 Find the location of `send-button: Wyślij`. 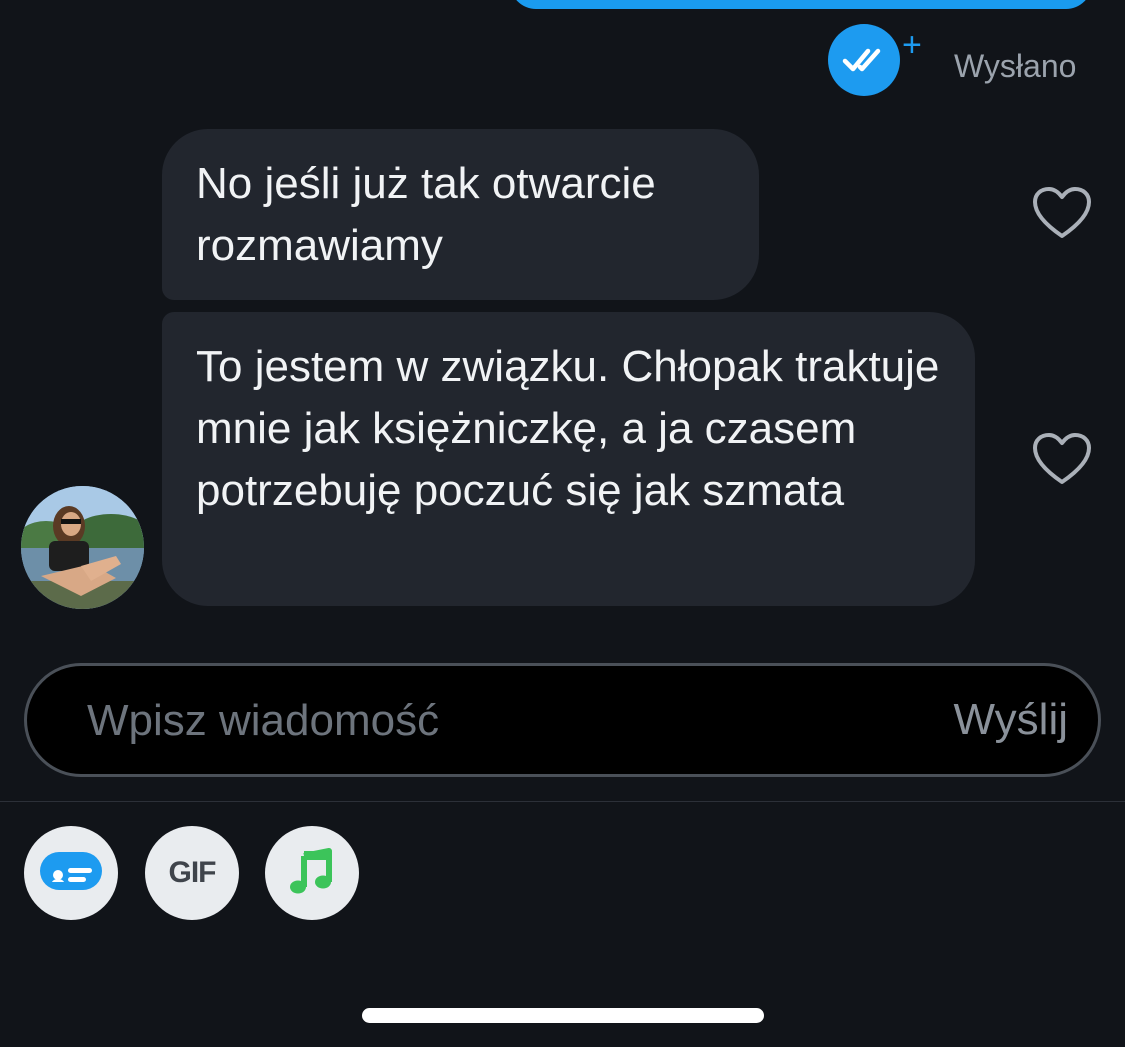

send-button: Wyślij is located at coordinates (1011, 720).